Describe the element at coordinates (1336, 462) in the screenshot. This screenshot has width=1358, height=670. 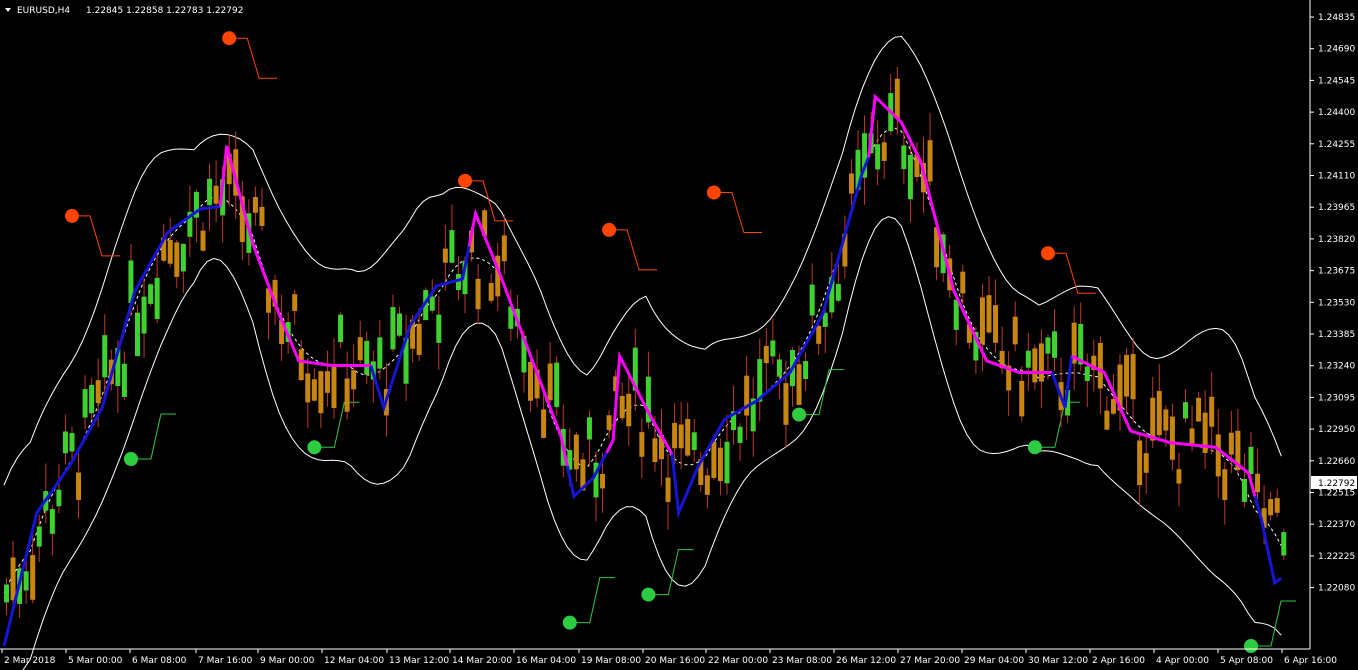
I see `price-tick-label: 1.22660` at that location.